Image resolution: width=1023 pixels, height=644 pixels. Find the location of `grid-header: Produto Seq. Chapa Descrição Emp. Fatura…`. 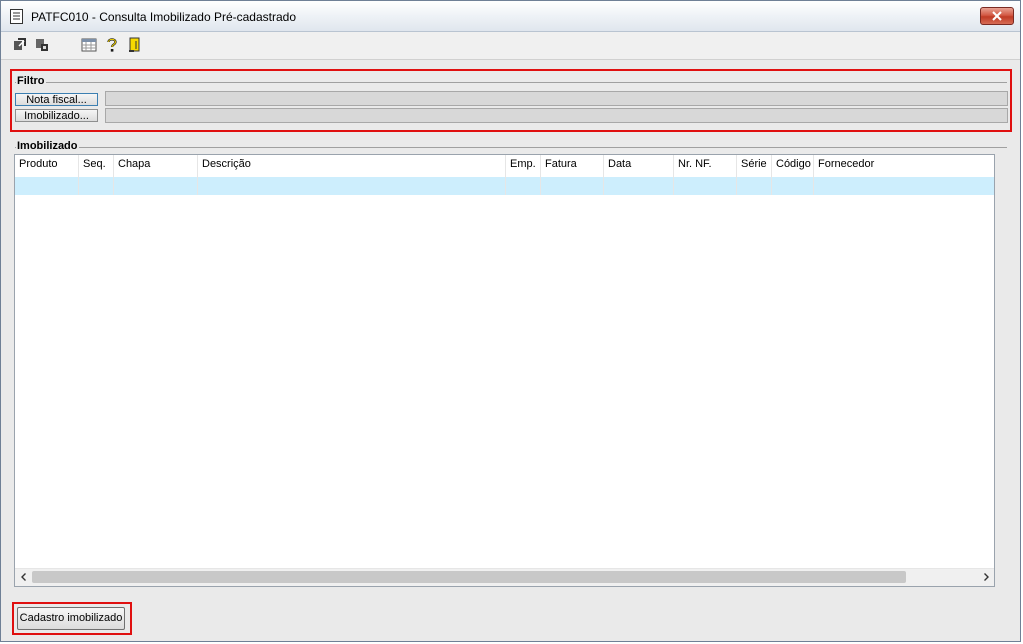

grid-header: Produto Seq. Chapa Descrição Emp. Fatura… is located at coordinates (504, 166).